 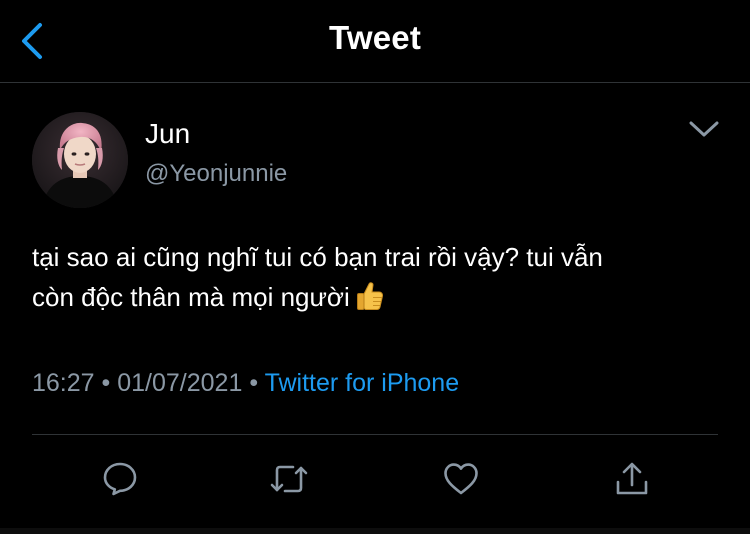 What do you see at coordinates (245, 383) in the screenshot?
I see `tweet-meta: 16:27 • 01/07/2021 • Twitter for iPhone` at bounding box center [245, 383].